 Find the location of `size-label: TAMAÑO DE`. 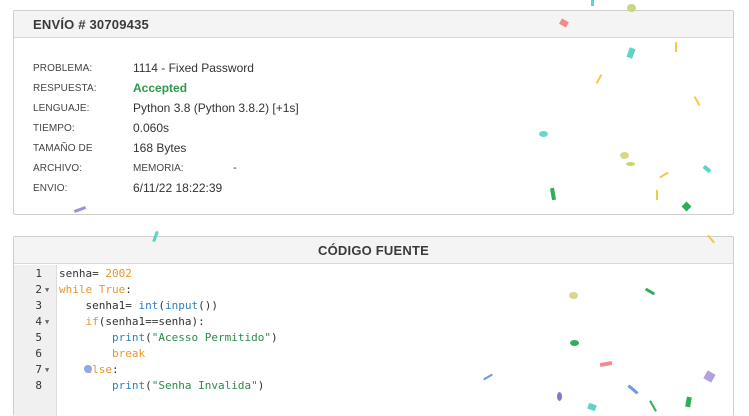

size-label: TAMAÑO DE is located at coordinates (63, 148).